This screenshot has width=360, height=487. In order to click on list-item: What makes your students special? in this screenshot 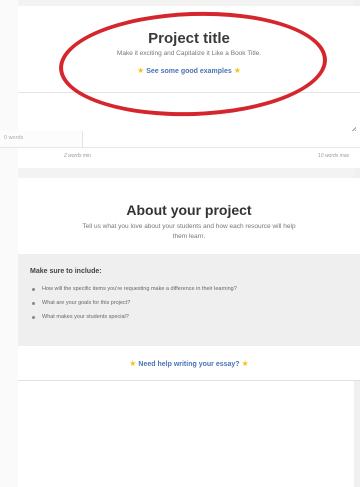, I will do `click(133, 321)`.